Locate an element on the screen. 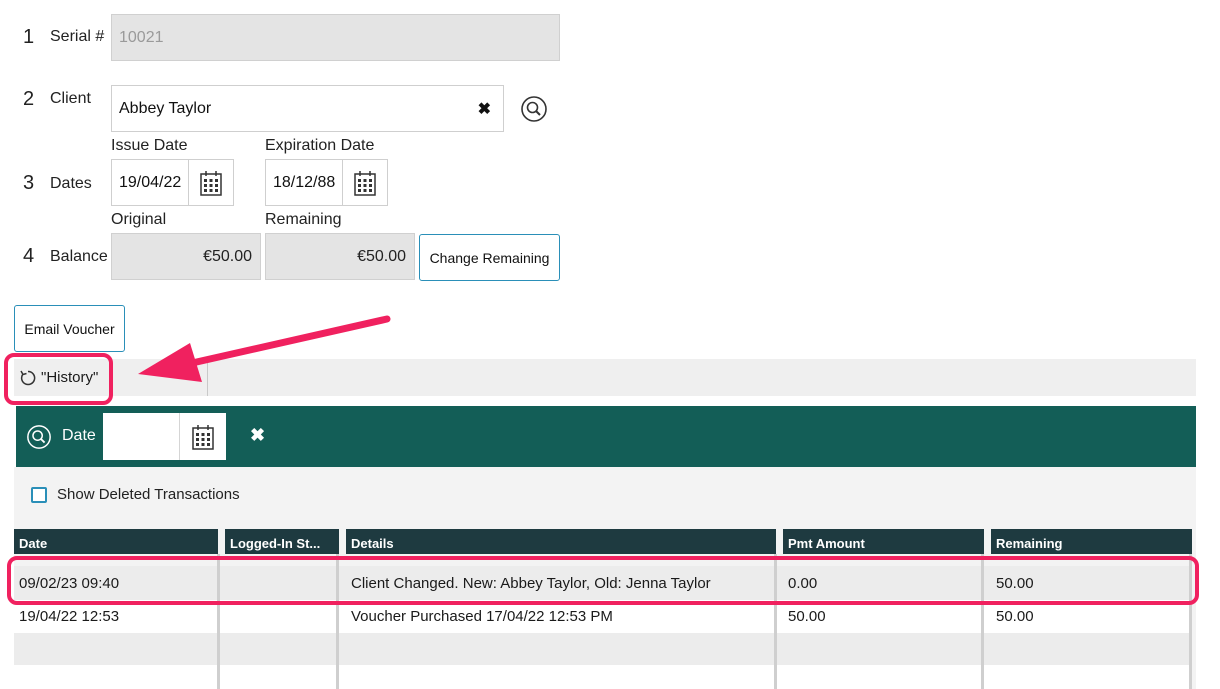 The image size is (1220, 689). expiration-date-field: 18/12/88 is located at coordinates (326, 182).